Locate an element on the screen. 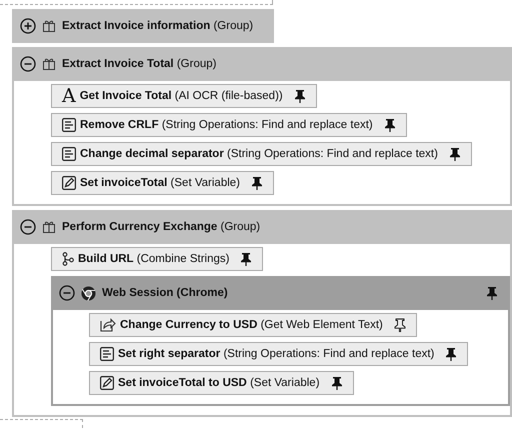 The height and width of the screenshot is (436, 512). action-step: Set invoiceTotal (Set Variable) is located at coordinates (162, 183).